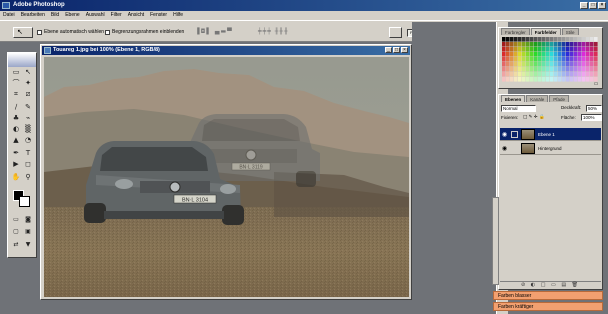 The width and height of the screenshot is (608, 314). What do you see at coordinates (602, 5) in the screenshot?
I see `close-button: ×` at bounding box center [602, 5].